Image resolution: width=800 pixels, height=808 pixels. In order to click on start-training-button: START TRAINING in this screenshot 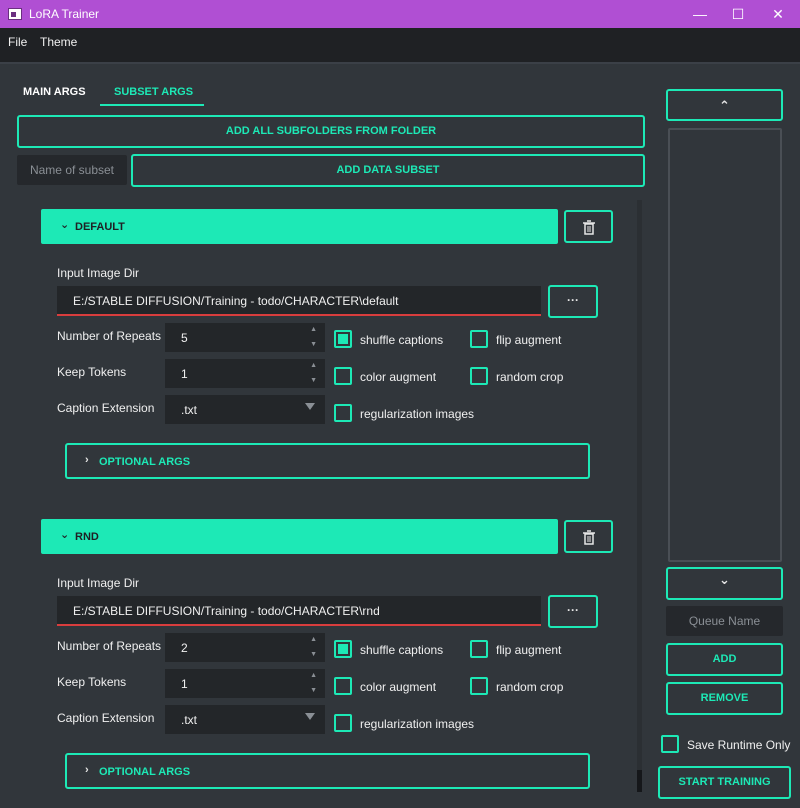, I will do `click(724, 782)`.